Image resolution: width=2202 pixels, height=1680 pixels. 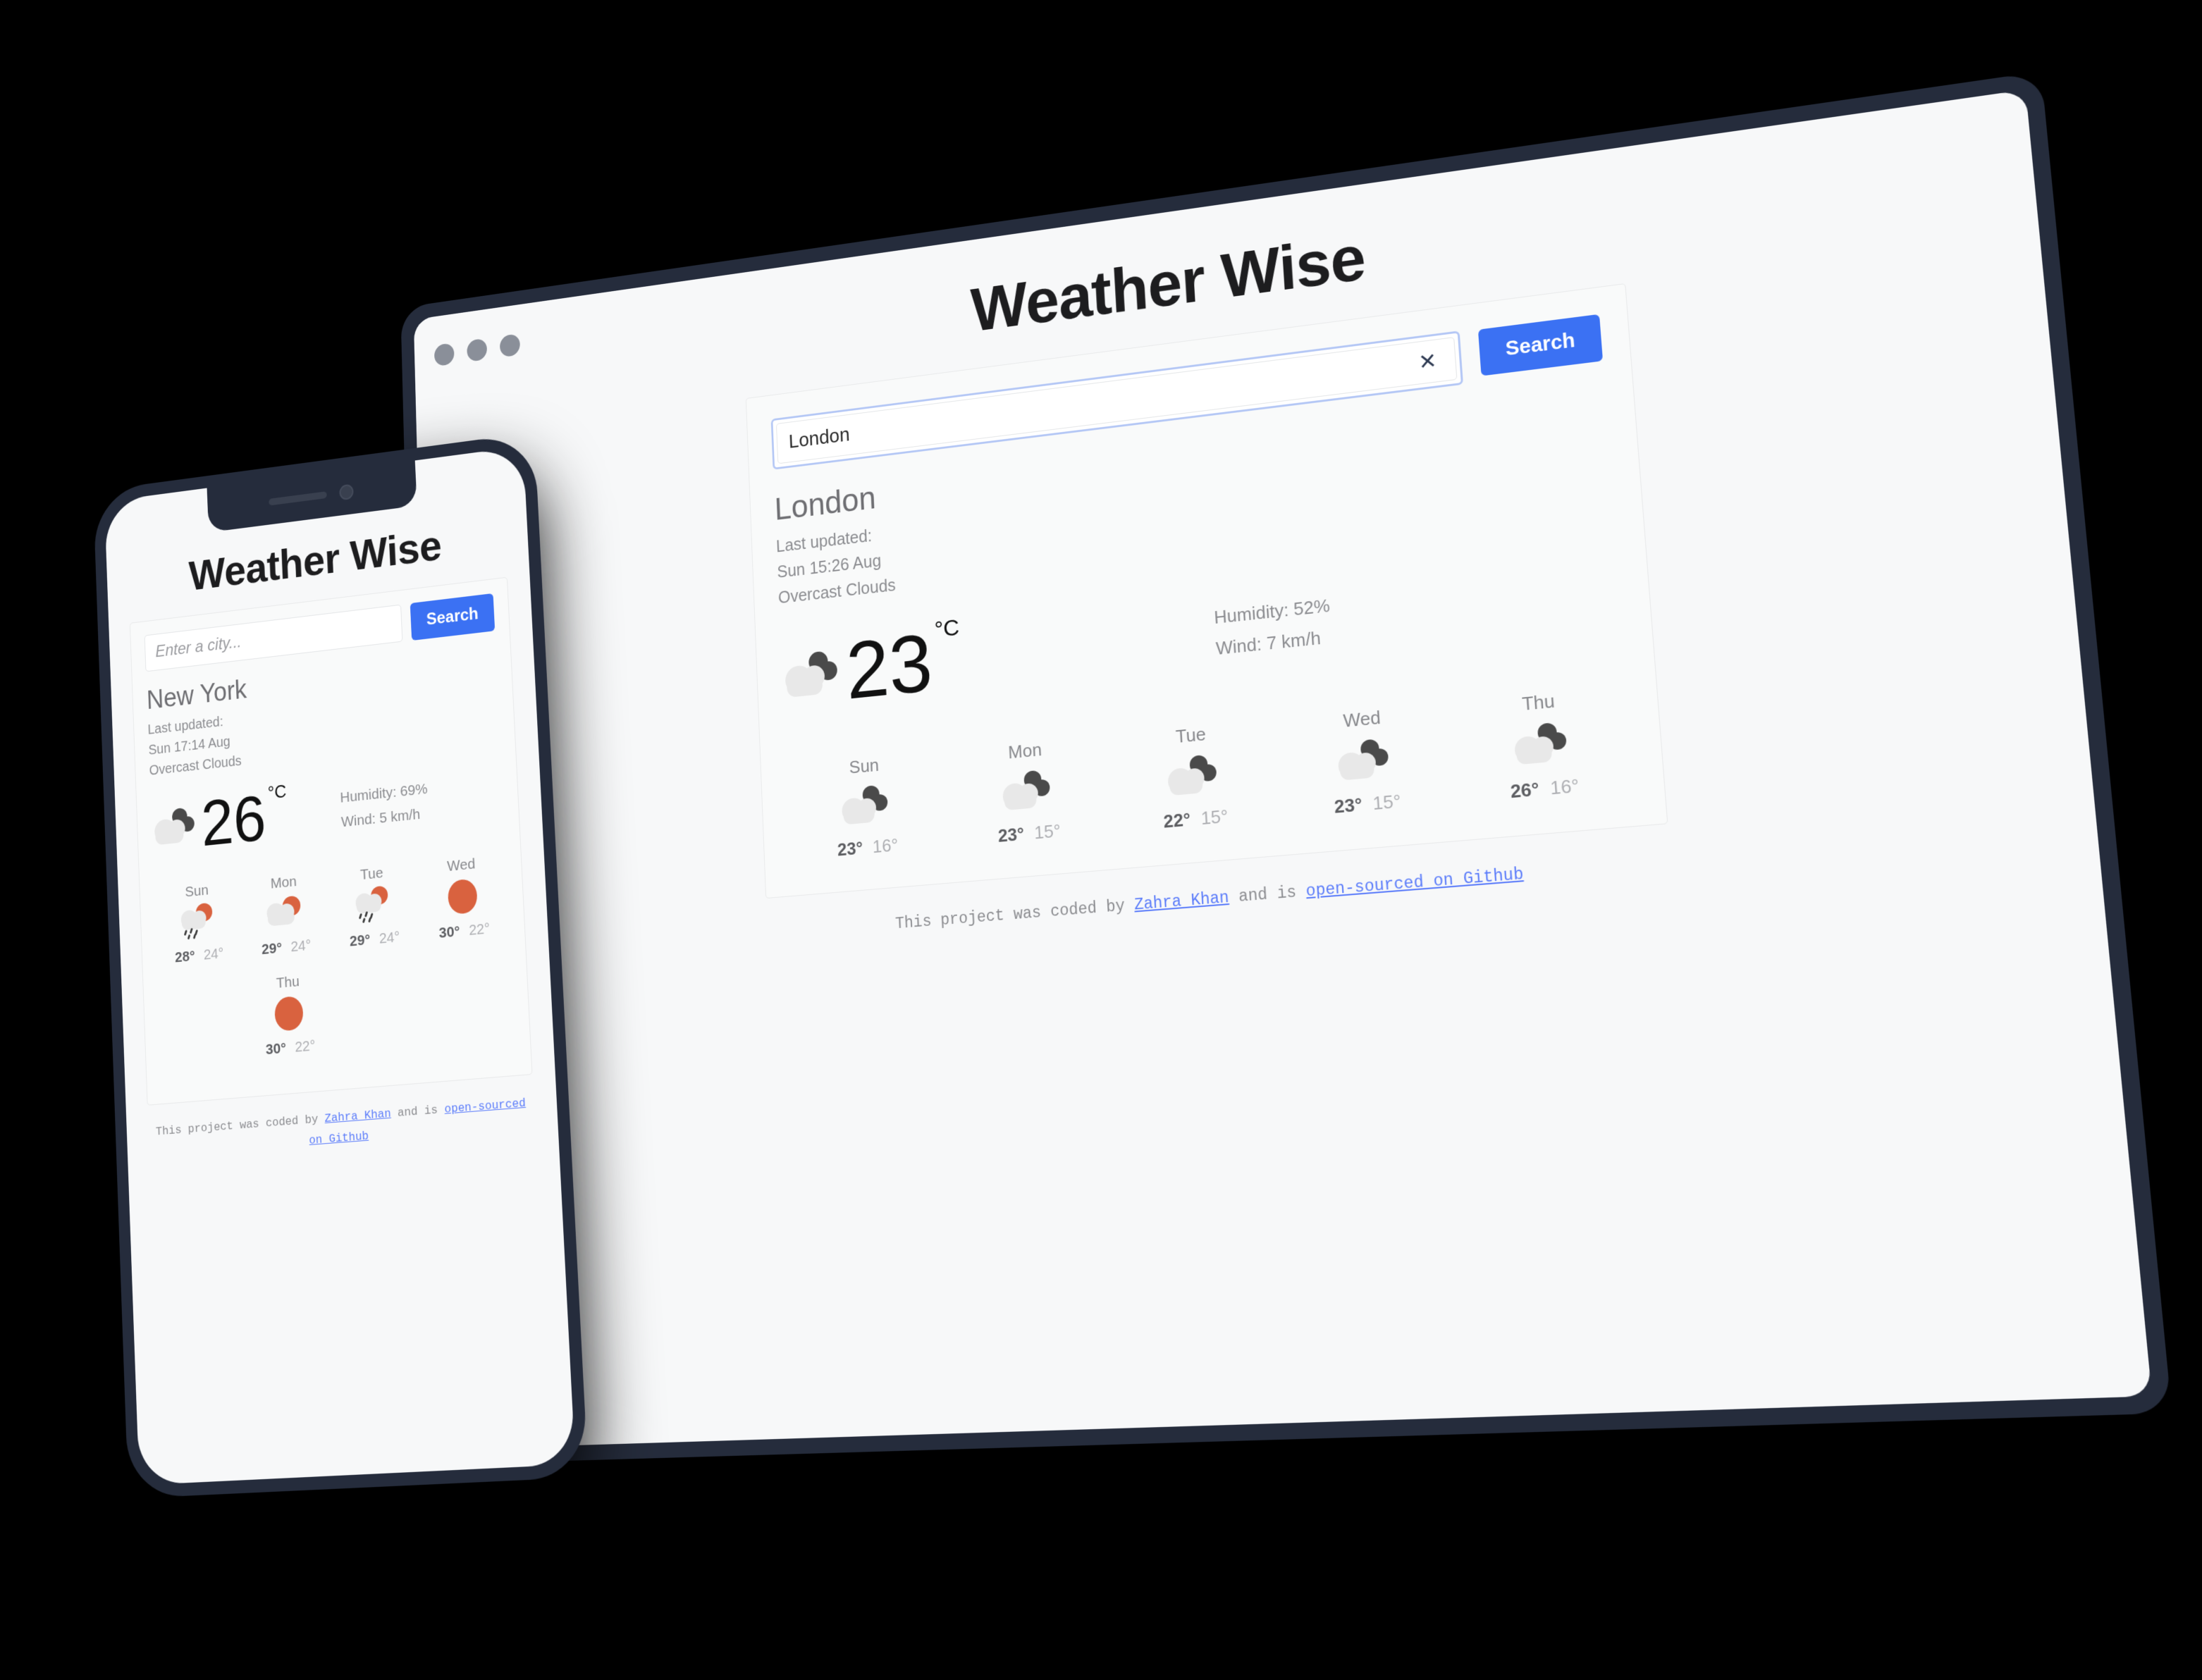 I want to click on current-temperature: 26, so click(x=234, y=821).